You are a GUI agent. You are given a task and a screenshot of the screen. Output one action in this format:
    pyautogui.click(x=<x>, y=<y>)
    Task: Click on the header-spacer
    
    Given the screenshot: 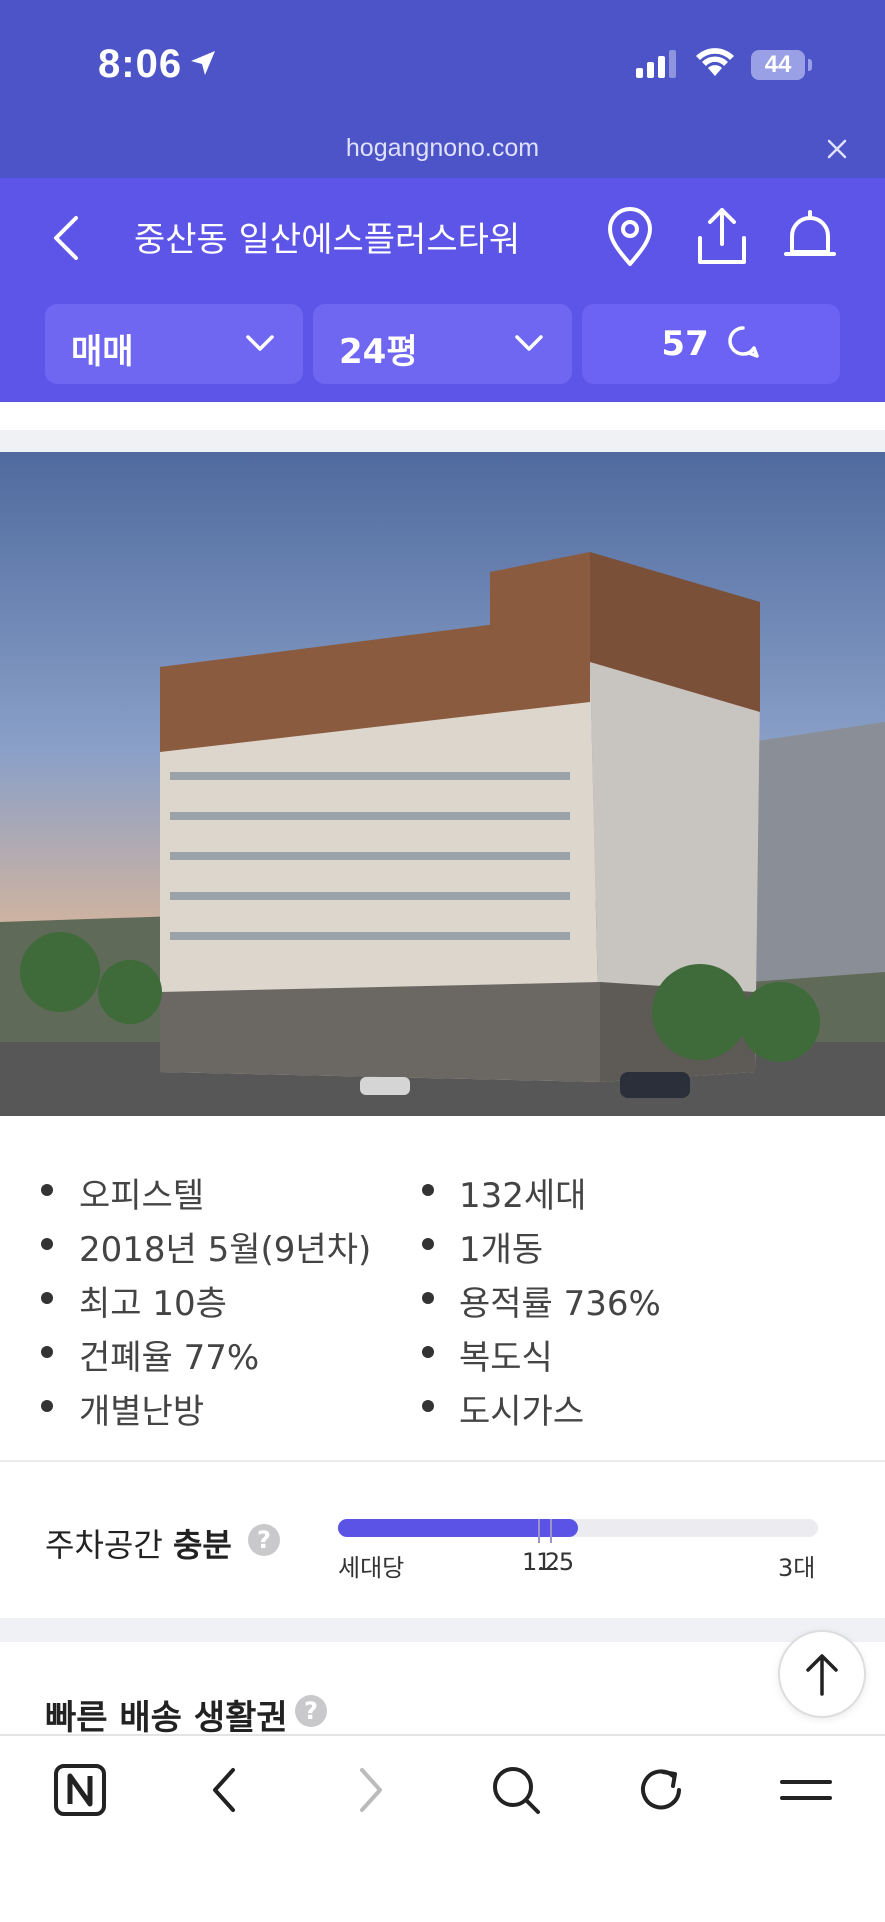 What is the action you would take?
    pyautogui.click(x=442, y=417)
    